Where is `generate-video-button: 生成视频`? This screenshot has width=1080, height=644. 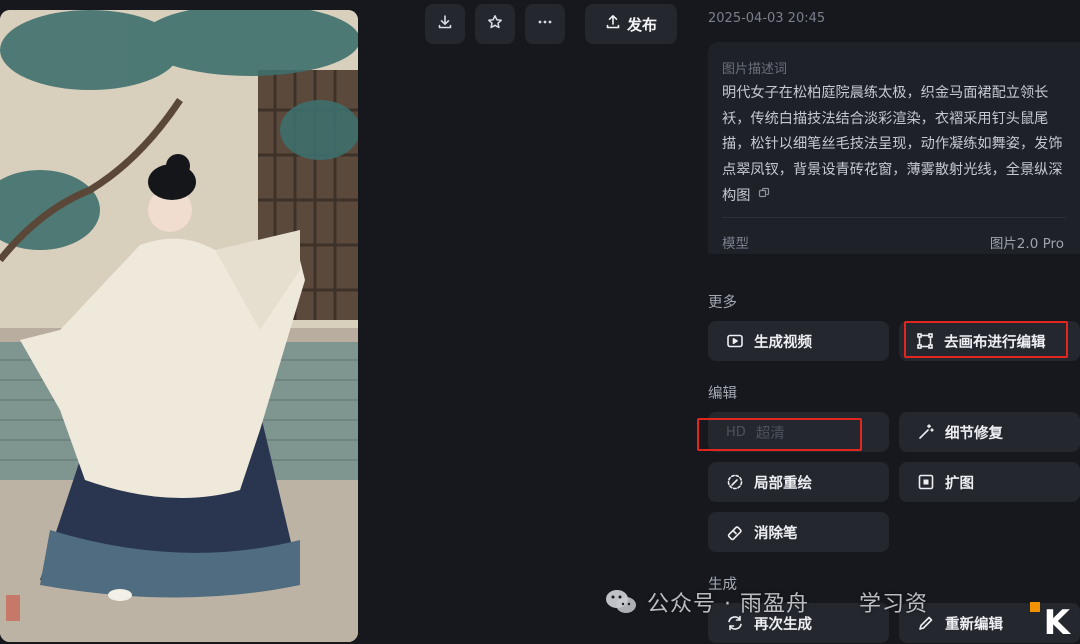
generate-video-button: 生成视频 is located at coordinates (798, 341).